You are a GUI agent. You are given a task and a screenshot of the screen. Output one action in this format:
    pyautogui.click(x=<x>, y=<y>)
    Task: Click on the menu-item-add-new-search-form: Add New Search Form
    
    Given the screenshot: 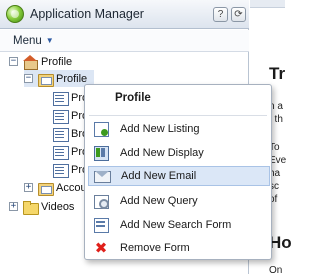 What is the action you would take?
    pyautogui.click(x=179, y=225)
    